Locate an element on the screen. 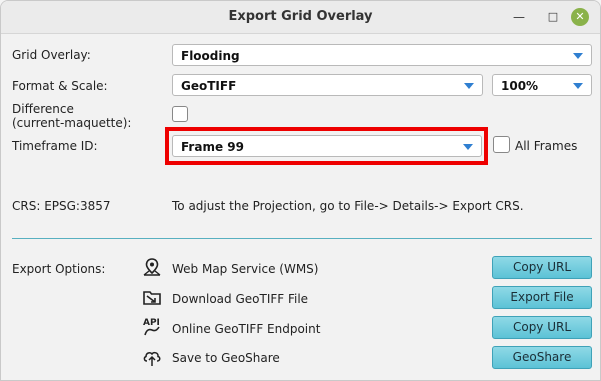  format-scale-label: Format & Scale: is located at coordinates (60, 86).